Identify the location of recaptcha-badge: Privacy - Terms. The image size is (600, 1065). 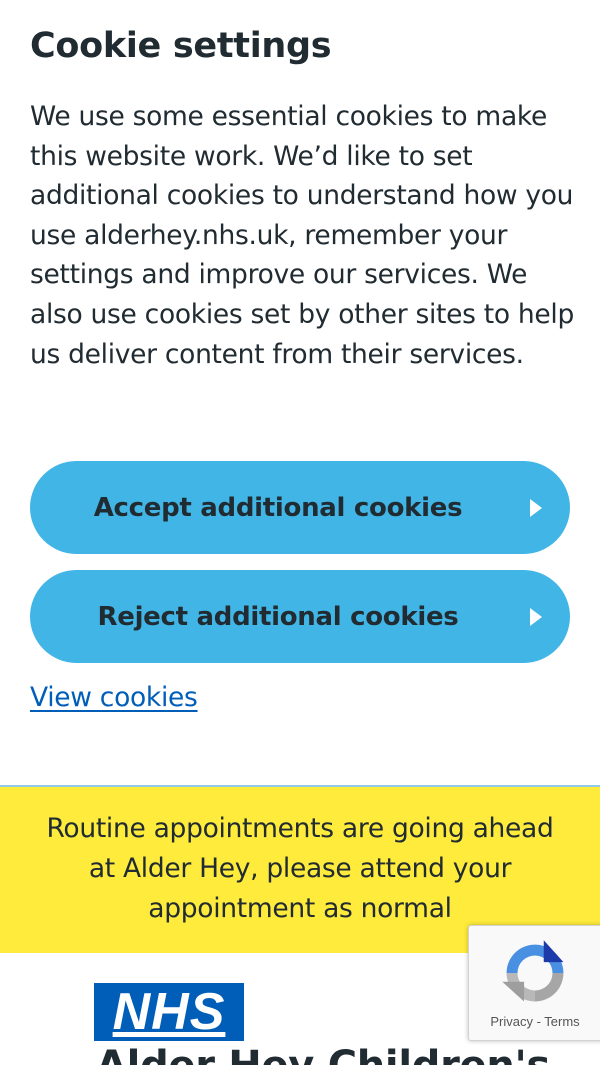
(534, 983).